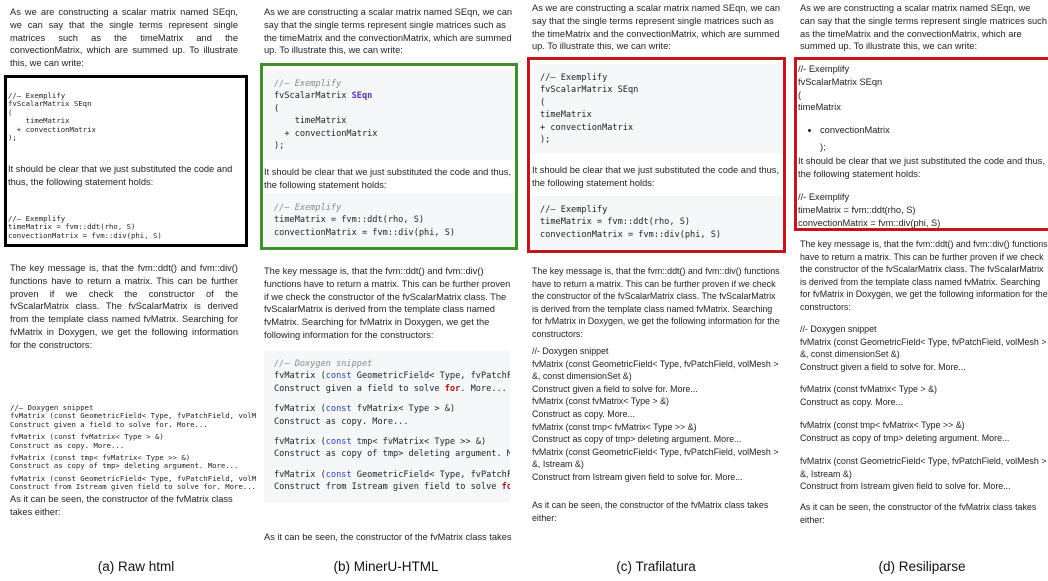 This screenshot has height=581, width=1048. Describe the element at coordinates (403, 409) in the screenshot. I see `mineru-code3-text: fvMatrix< Type > &)` at that location.